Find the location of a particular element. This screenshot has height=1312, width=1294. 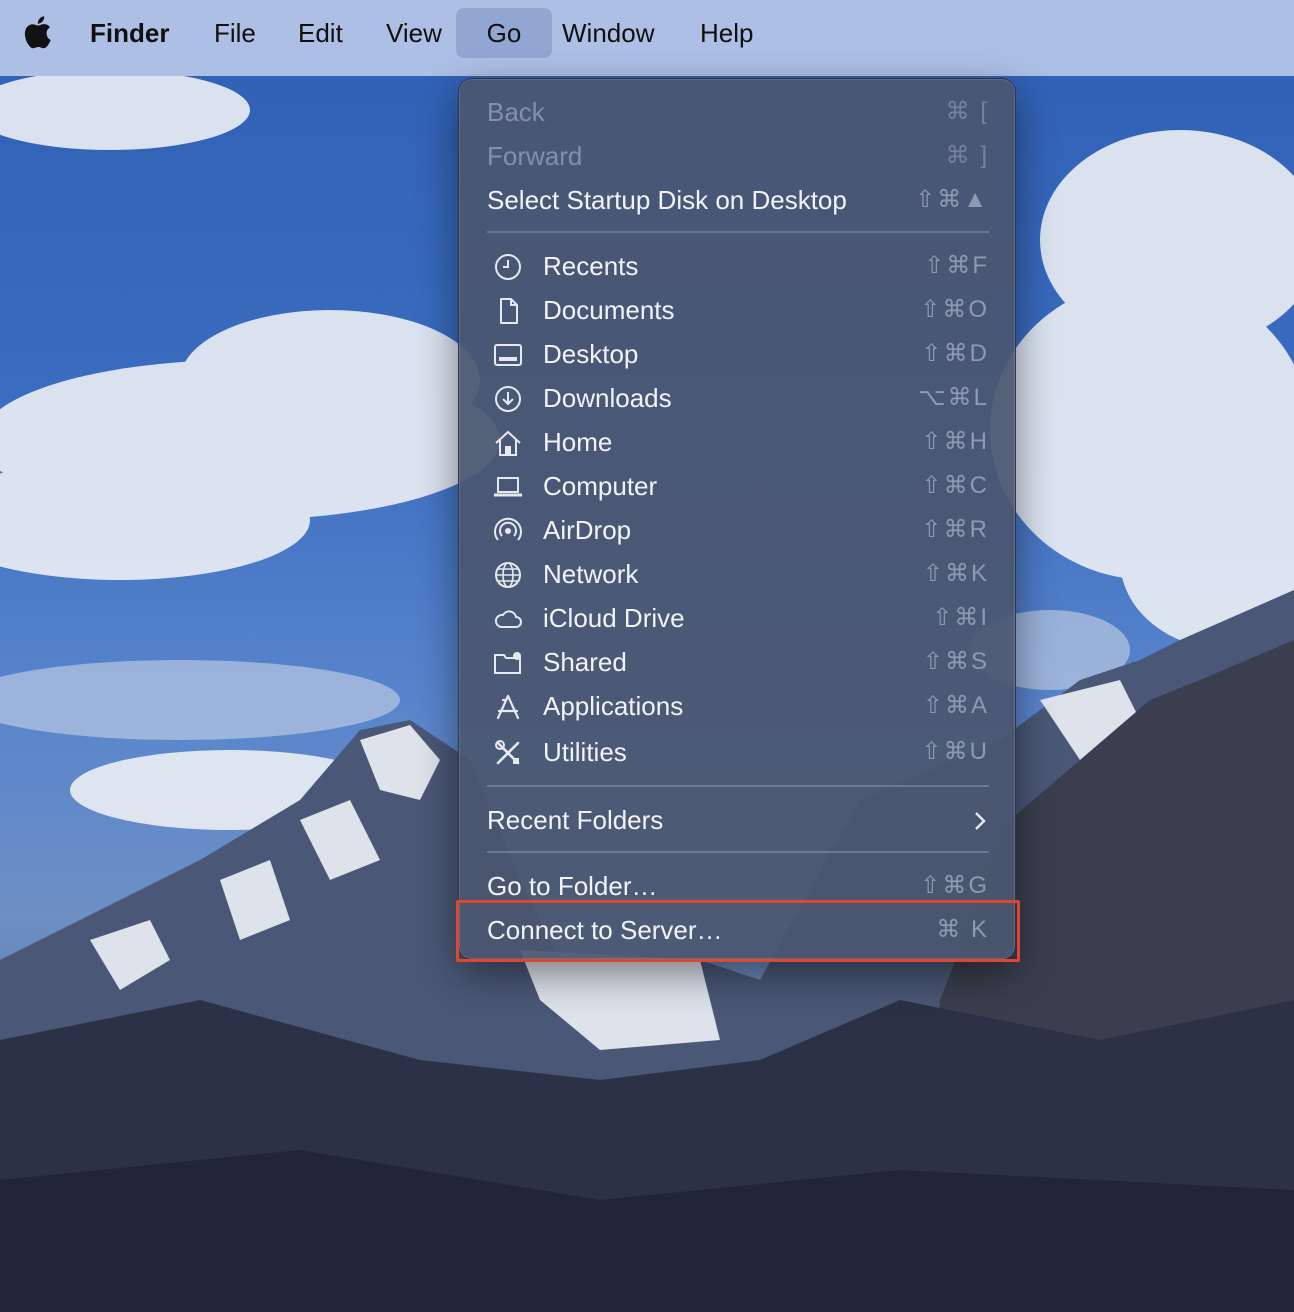

menu-item-icloud-drive: iCloud Drive ⇧⌘I is located at coordinates (738, 618).